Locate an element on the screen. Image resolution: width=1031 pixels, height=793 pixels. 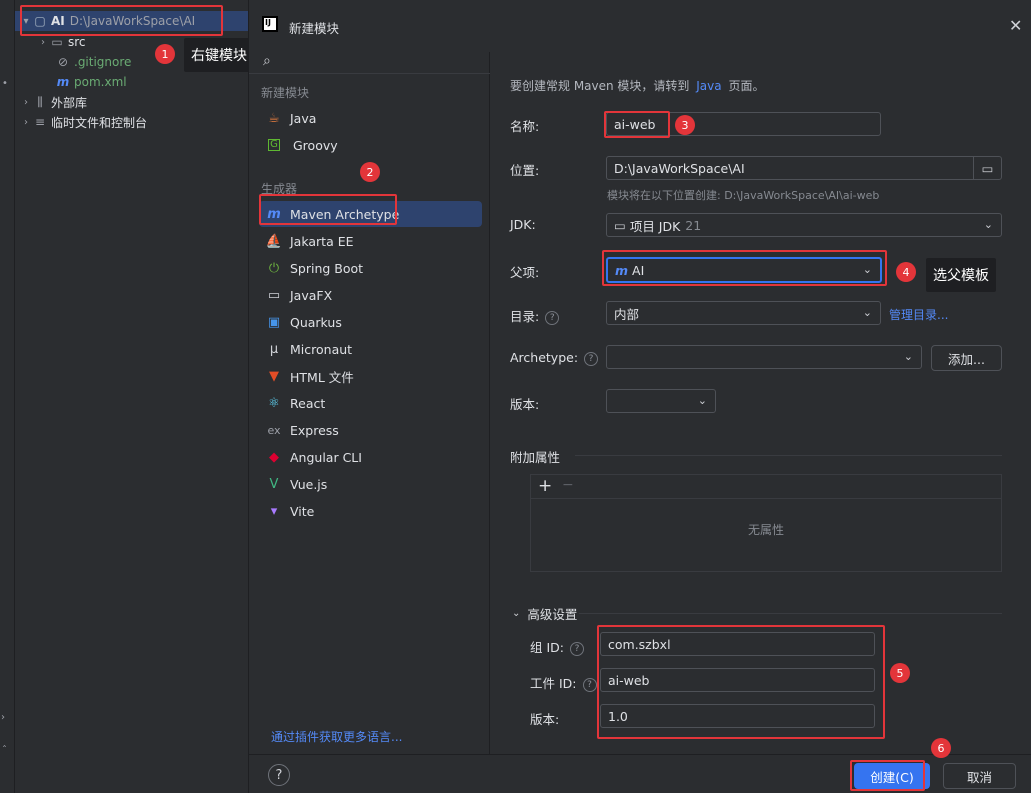
adv-version-label: 版本: is located at coordinates (545, 719).